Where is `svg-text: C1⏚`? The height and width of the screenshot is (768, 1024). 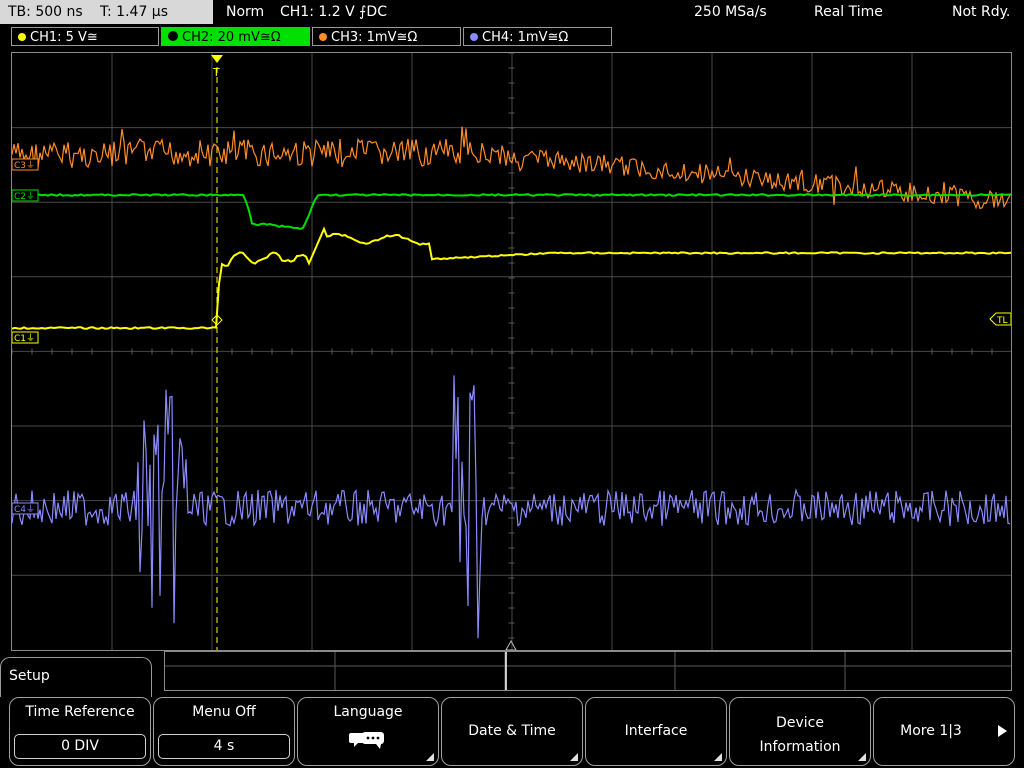 svg-text: C1⏚ is located at coordinates (24, 338).